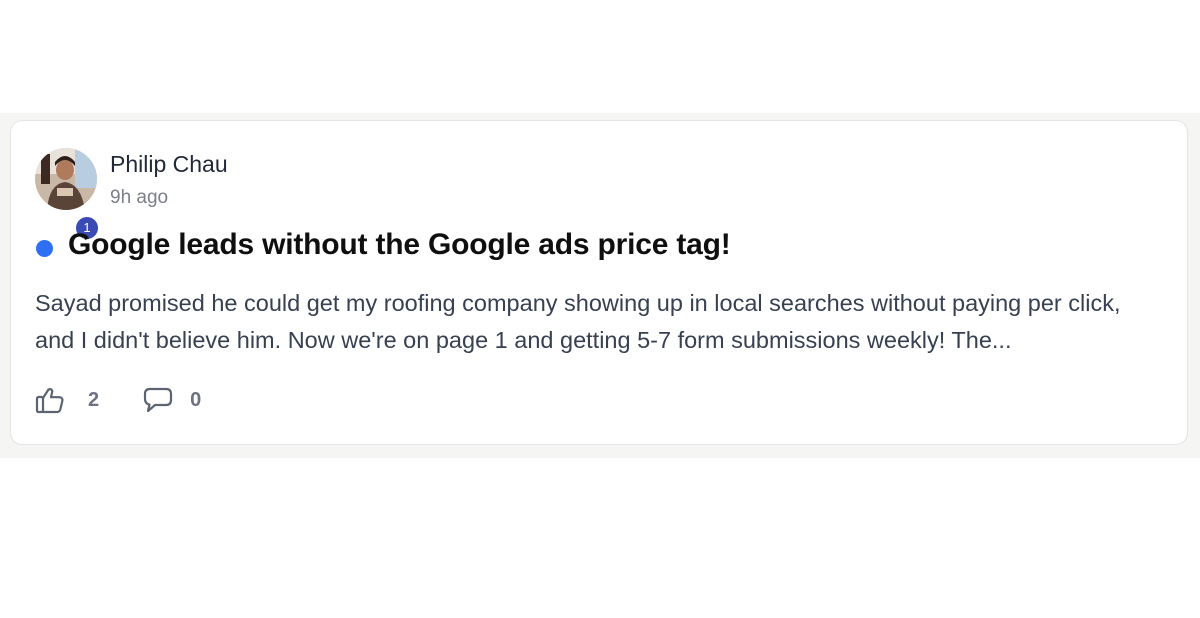 Image resolution: width=1200 pixels, height=618 pixels. Describe the element at coordinates (49, 401) in the screenshot. I see `thumbs-up-icon` at that location.